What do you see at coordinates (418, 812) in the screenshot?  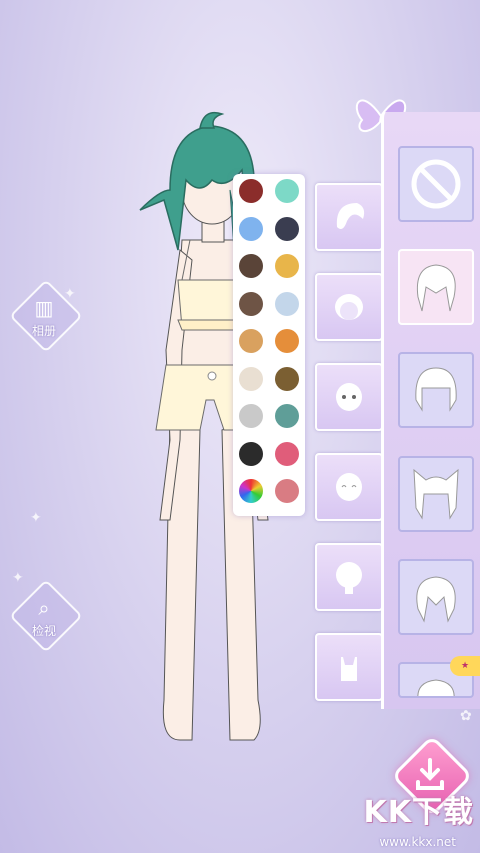 I see `watermark-logo: KK下载` at bounding box center [418, 812].